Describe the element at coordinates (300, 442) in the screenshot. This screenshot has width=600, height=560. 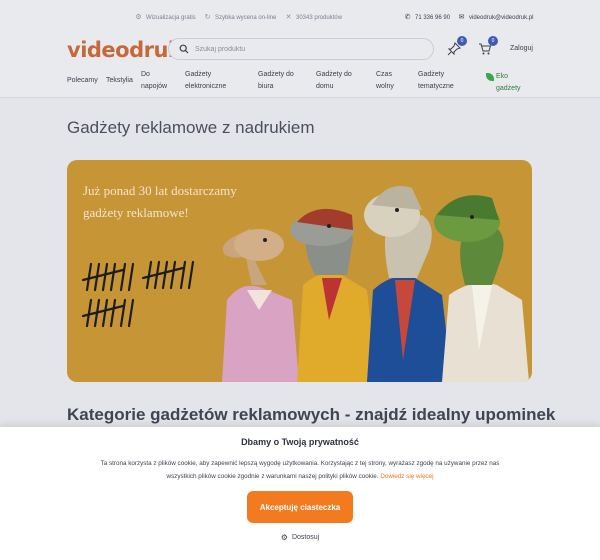
I see `cookie-title: Dbamy o Twoją prywatność` at that location.